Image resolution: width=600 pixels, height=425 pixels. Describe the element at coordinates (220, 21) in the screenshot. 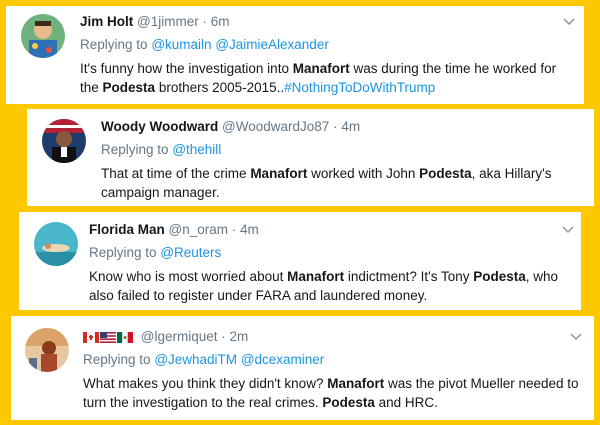

I see `timestamp: 6m` at that location.